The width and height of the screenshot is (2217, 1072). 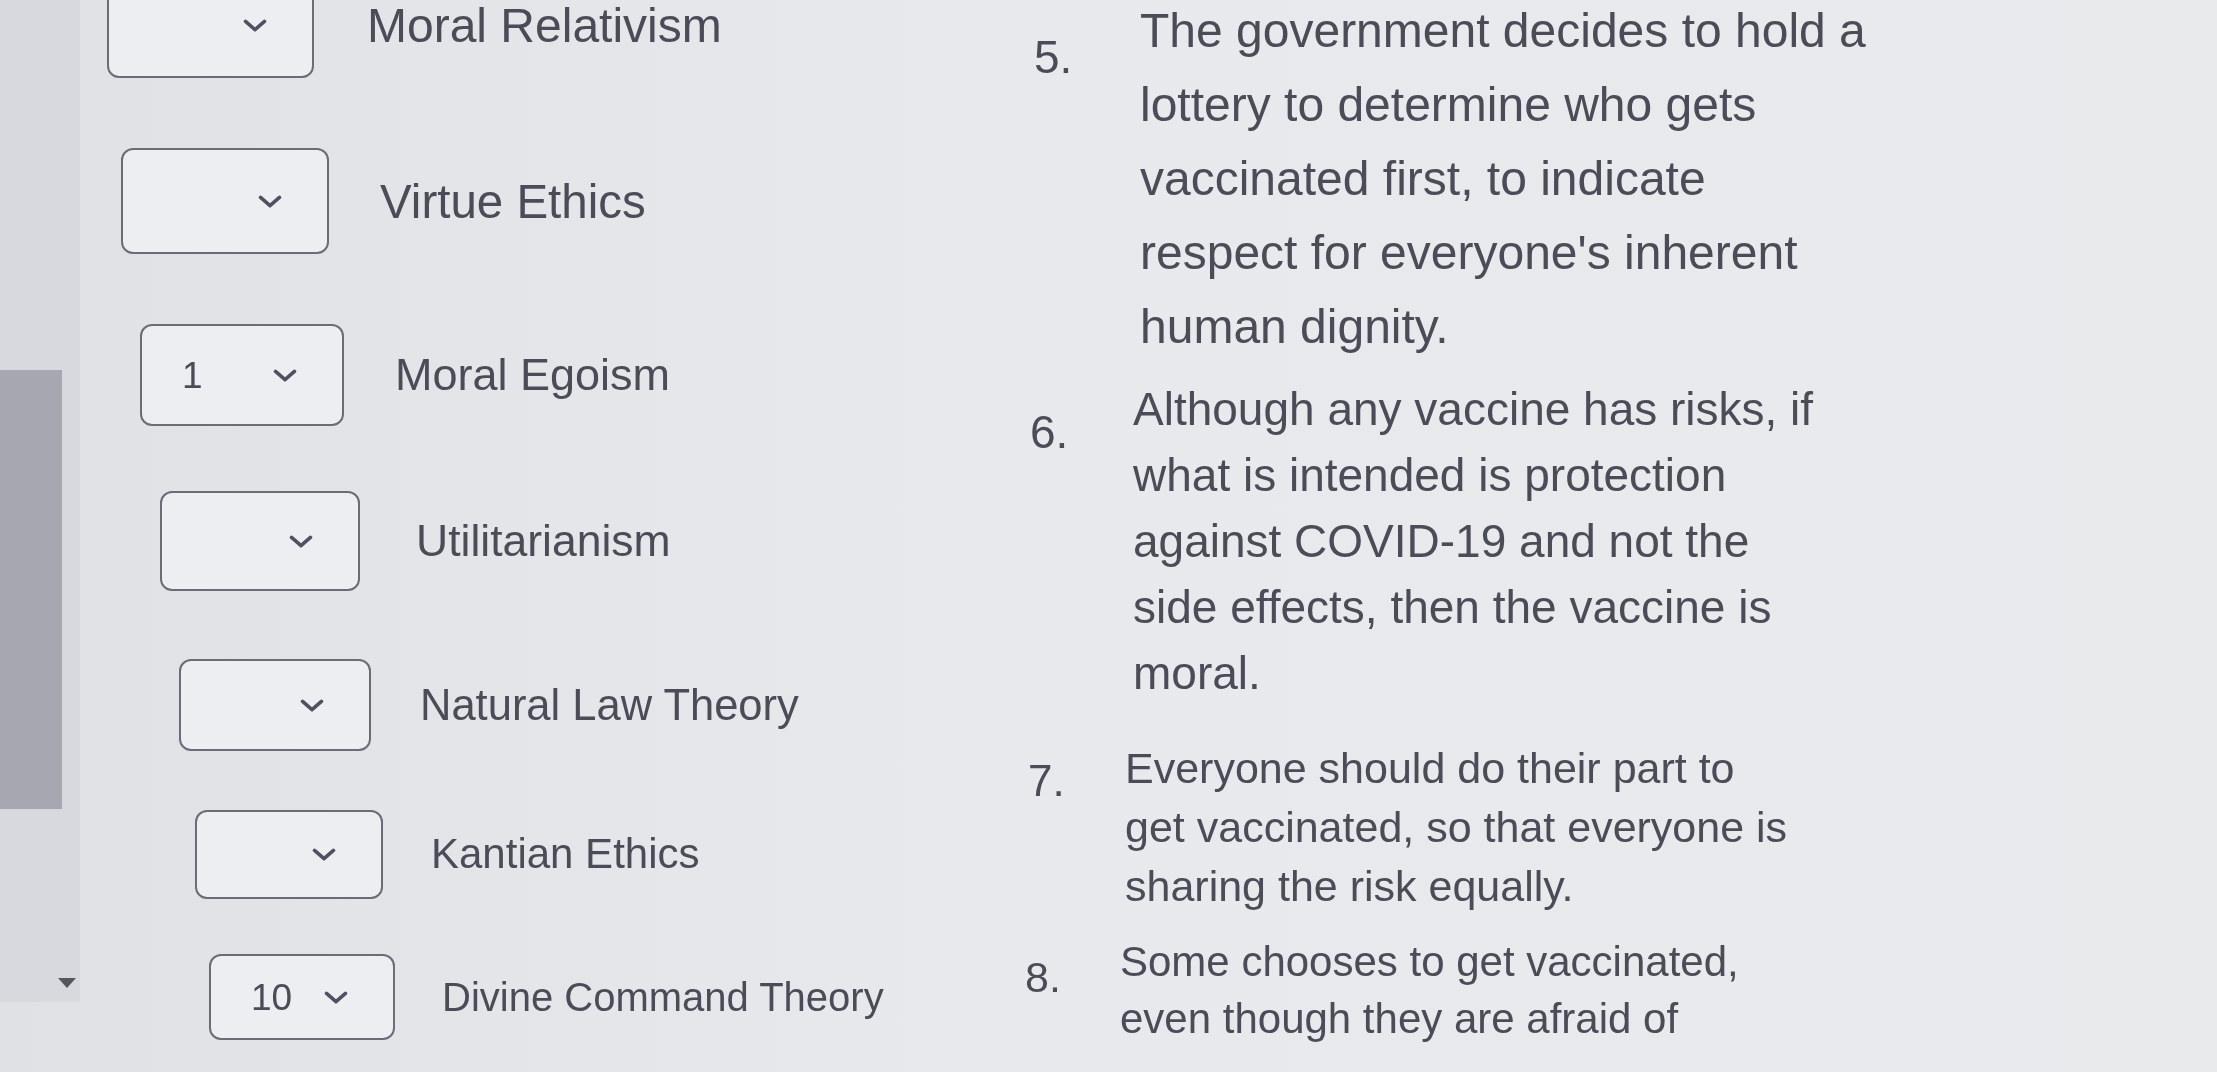 I want to click on scrollbar-thumb, so click(x=31, y=589).